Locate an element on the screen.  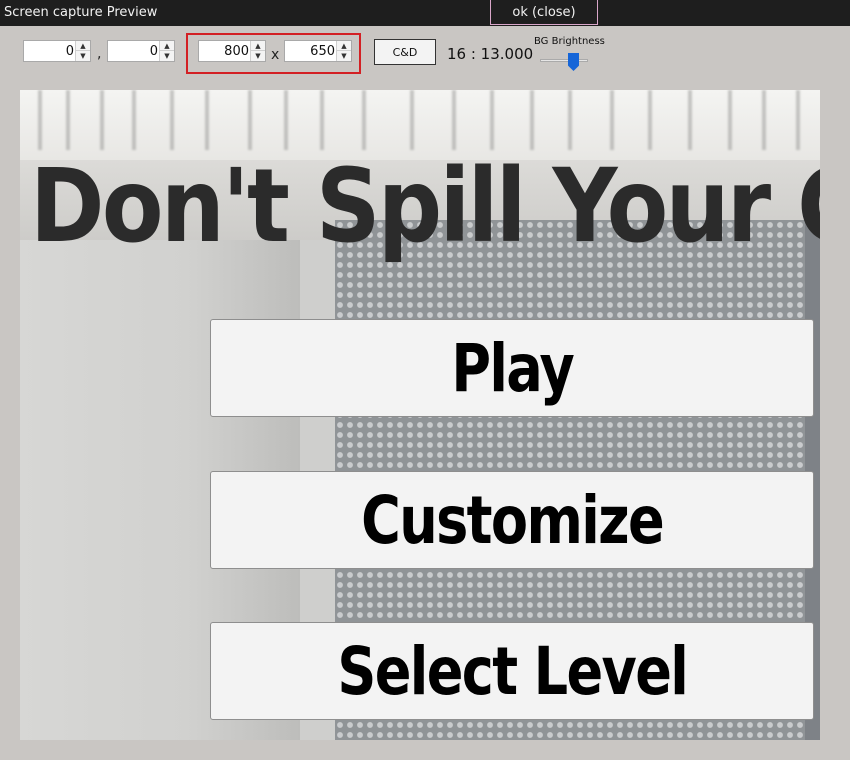
play-button: Play is located at coordinates (512, 368).